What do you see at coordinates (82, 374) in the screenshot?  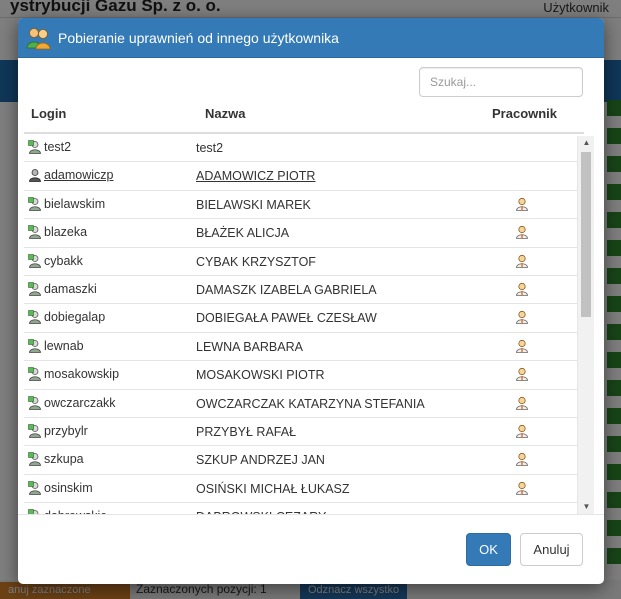 I see `login-text: mosakowskip` at bounding box center [82, 374].